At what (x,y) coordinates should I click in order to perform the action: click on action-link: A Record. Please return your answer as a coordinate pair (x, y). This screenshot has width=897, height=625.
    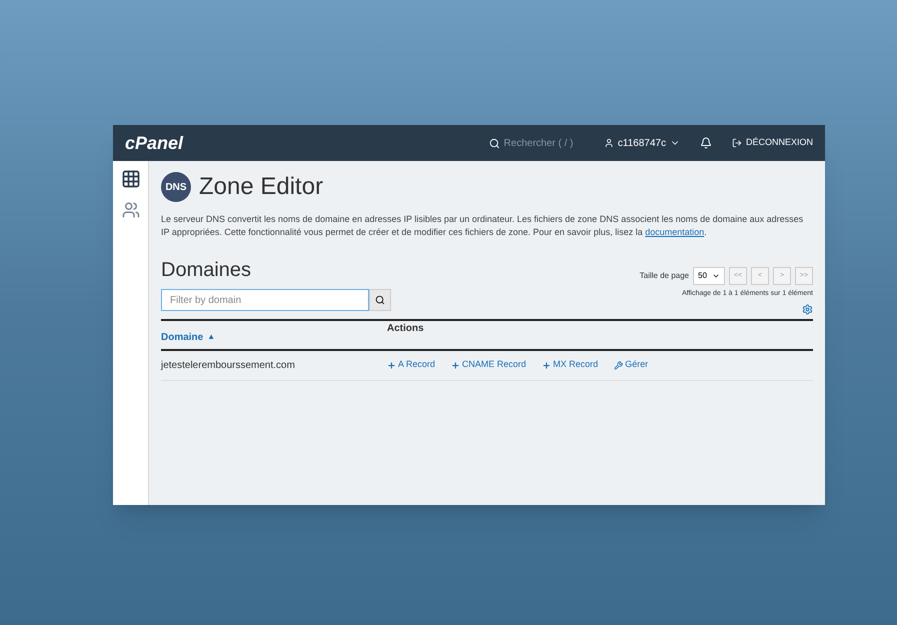
    Looking at the image, I should click on (411, 365).